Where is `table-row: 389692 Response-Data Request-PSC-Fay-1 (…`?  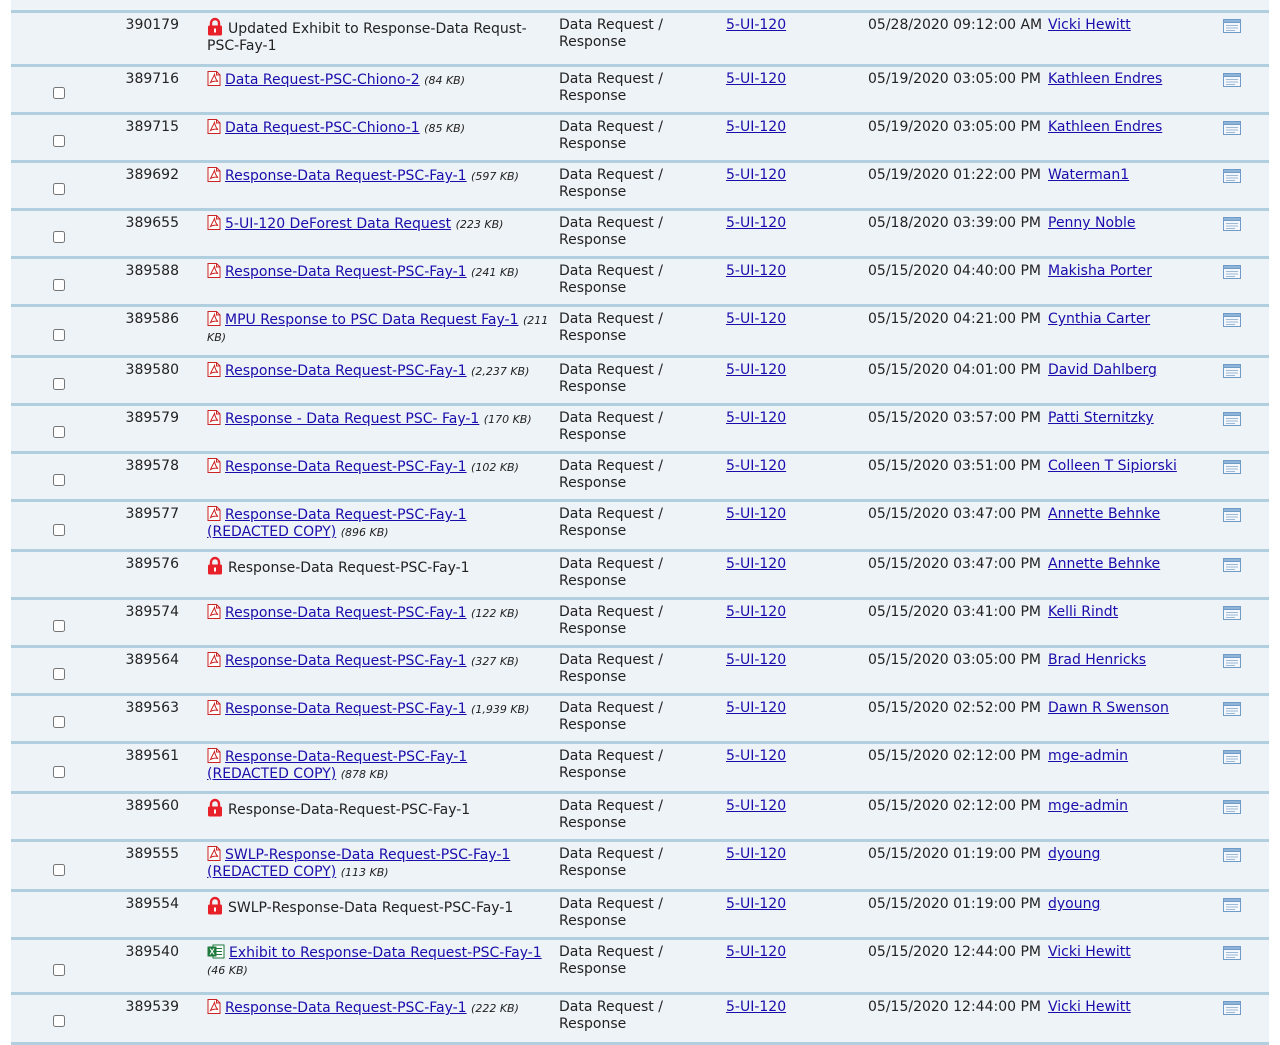 table-row: 389692 Response-Data Request-PSC-Fay-1 (… is located at coordinates (640, 187).